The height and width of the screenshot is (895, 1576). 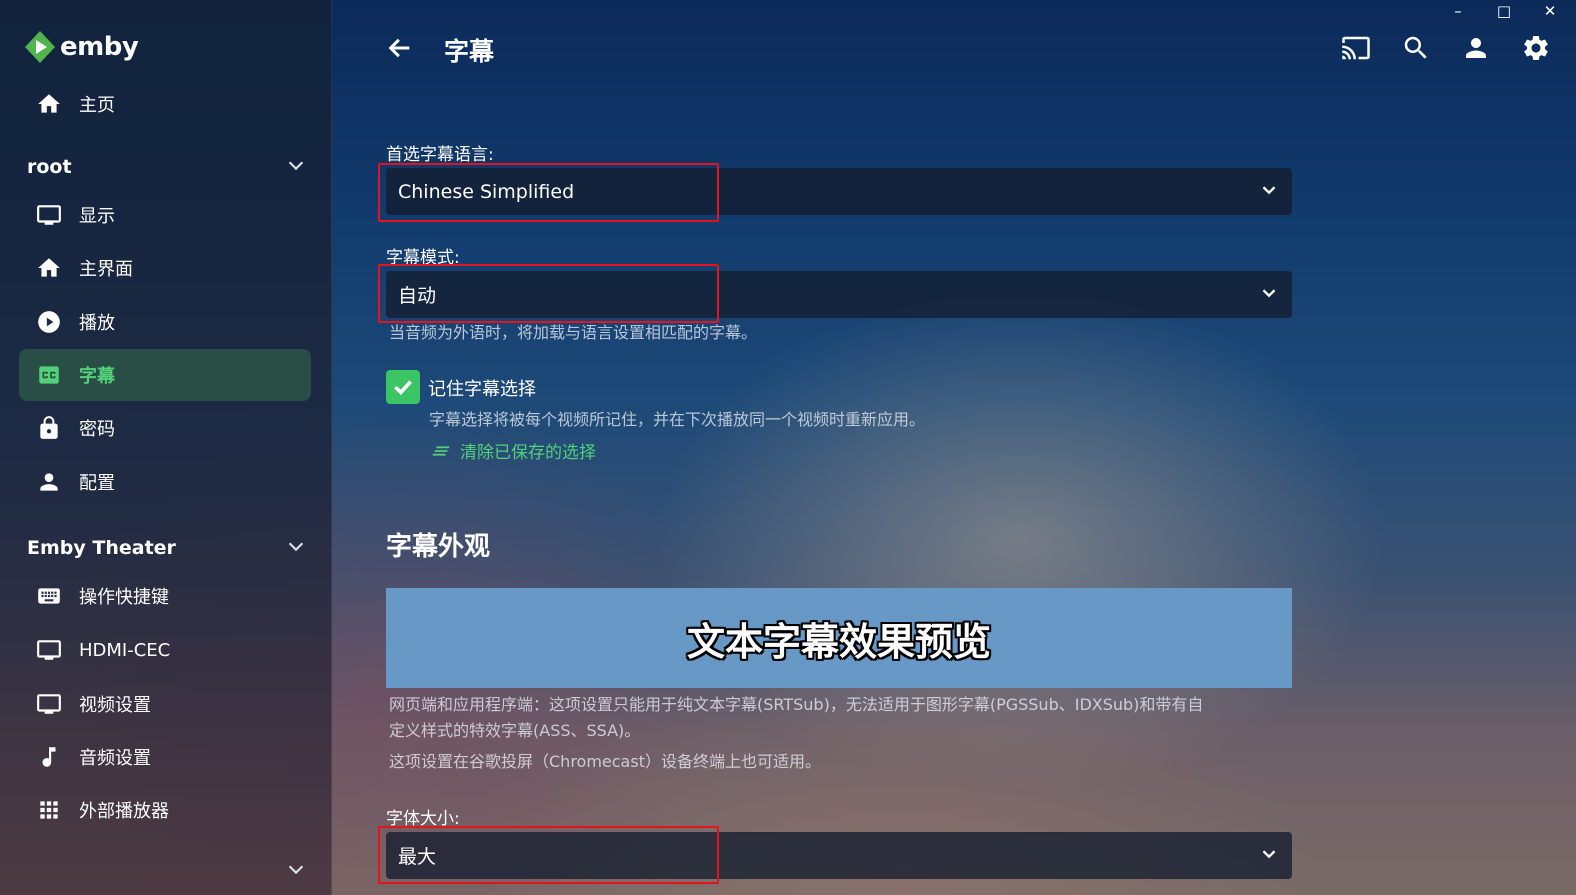 I want to click on gear-icon, so click(x=1536, y=47).